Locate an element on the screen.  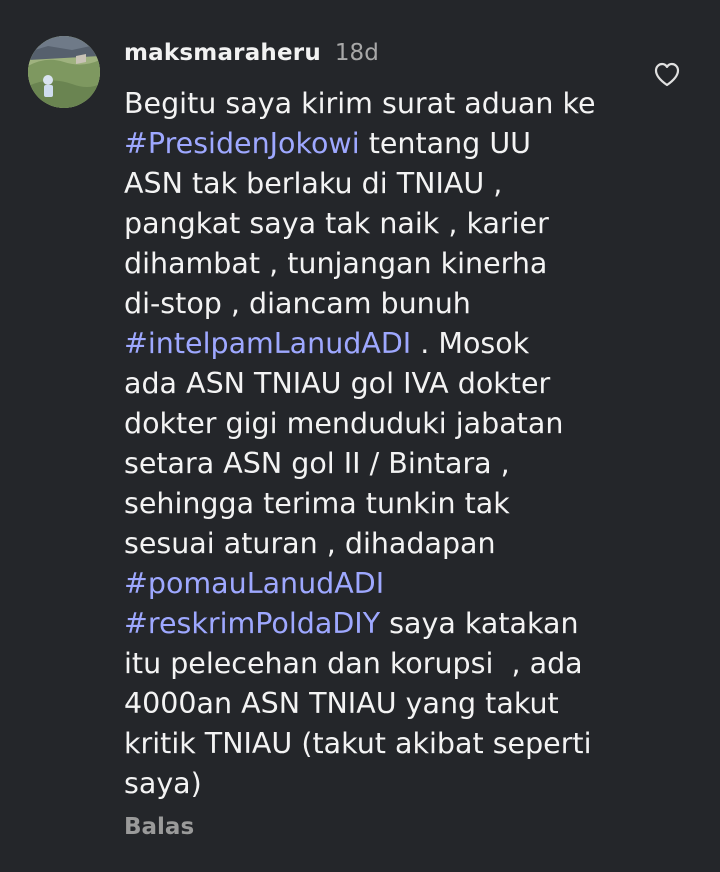
comment-line: setara ASN gol II / Bintara , is located at coordinates (404, 464).